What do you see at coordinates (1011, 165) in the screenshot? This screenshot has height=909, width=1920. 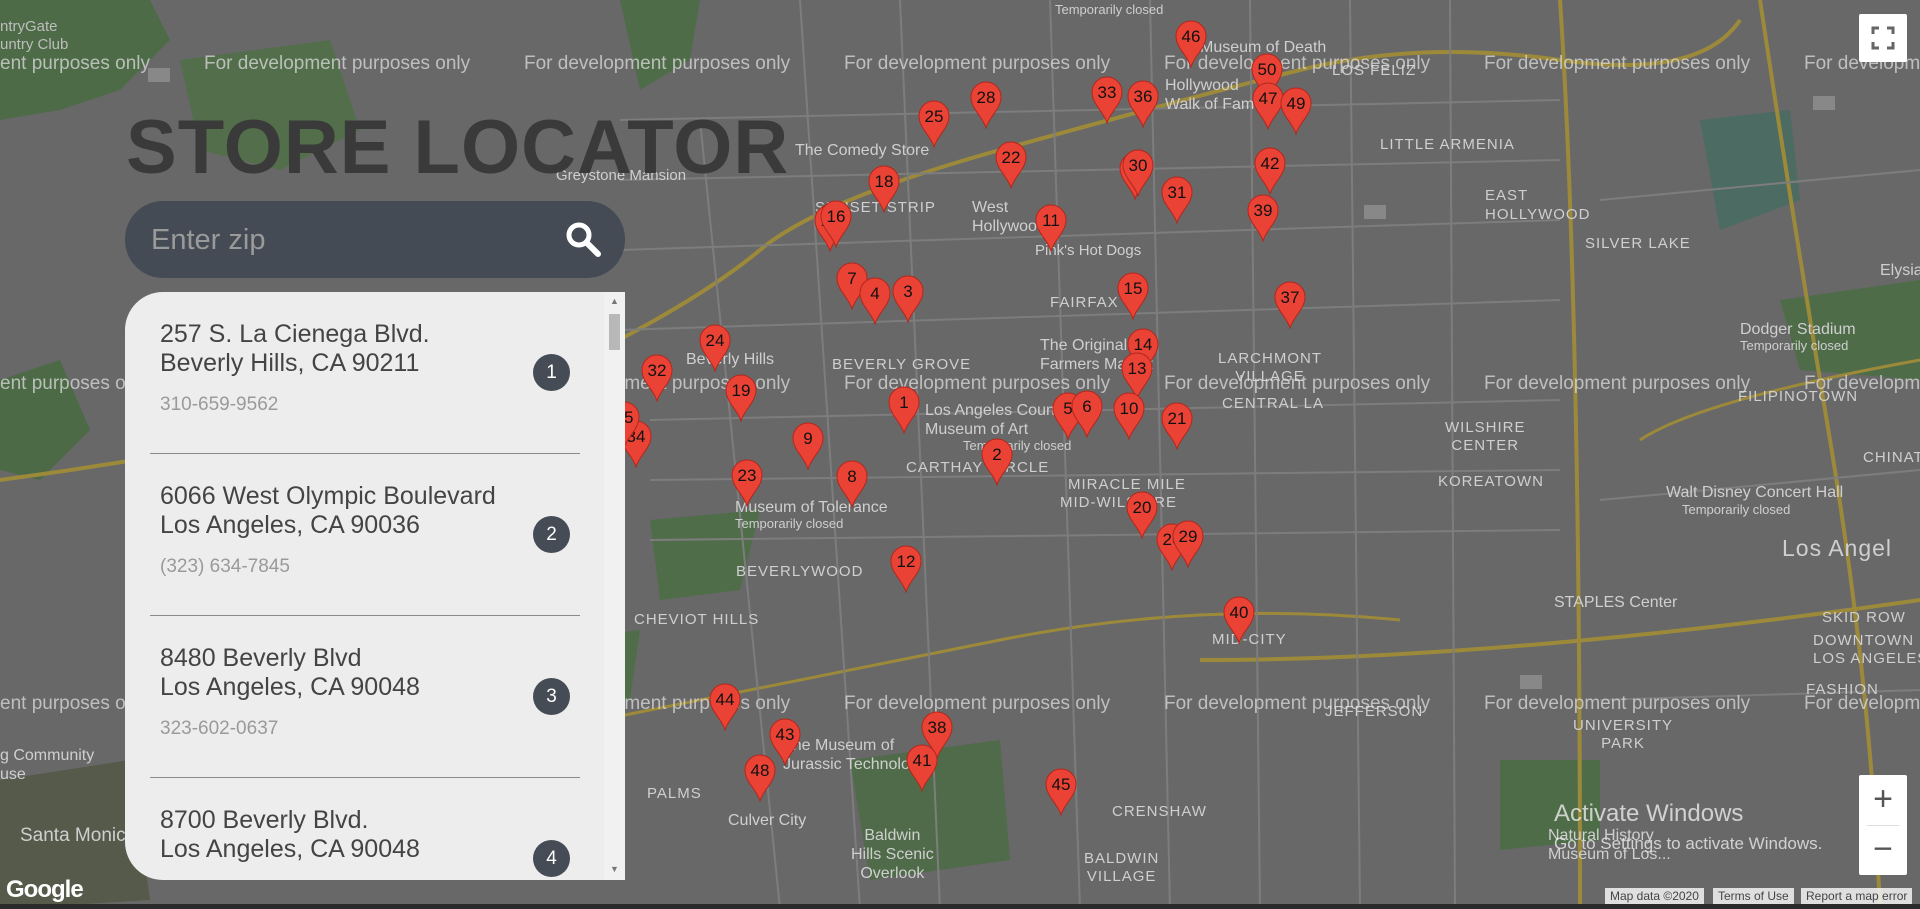 I see `store-marker: 22` at bounding box center [1011, 165].